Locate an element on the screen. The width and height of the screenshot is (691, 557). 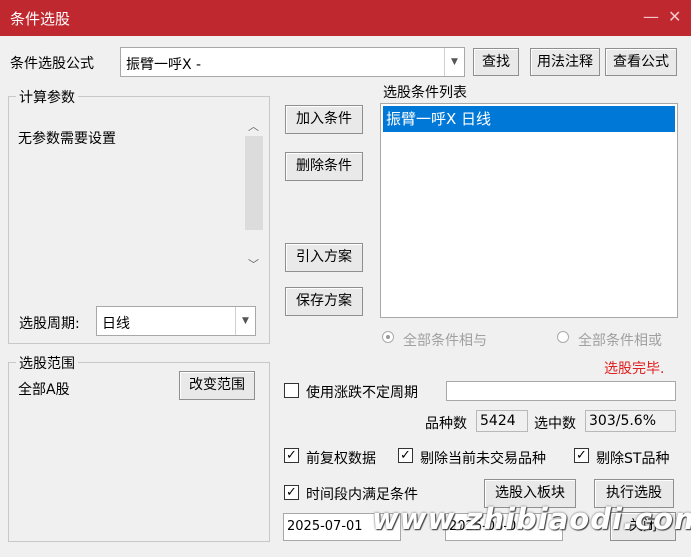
usage-note-button: 用法注释 is located at coordinates (565, 62).